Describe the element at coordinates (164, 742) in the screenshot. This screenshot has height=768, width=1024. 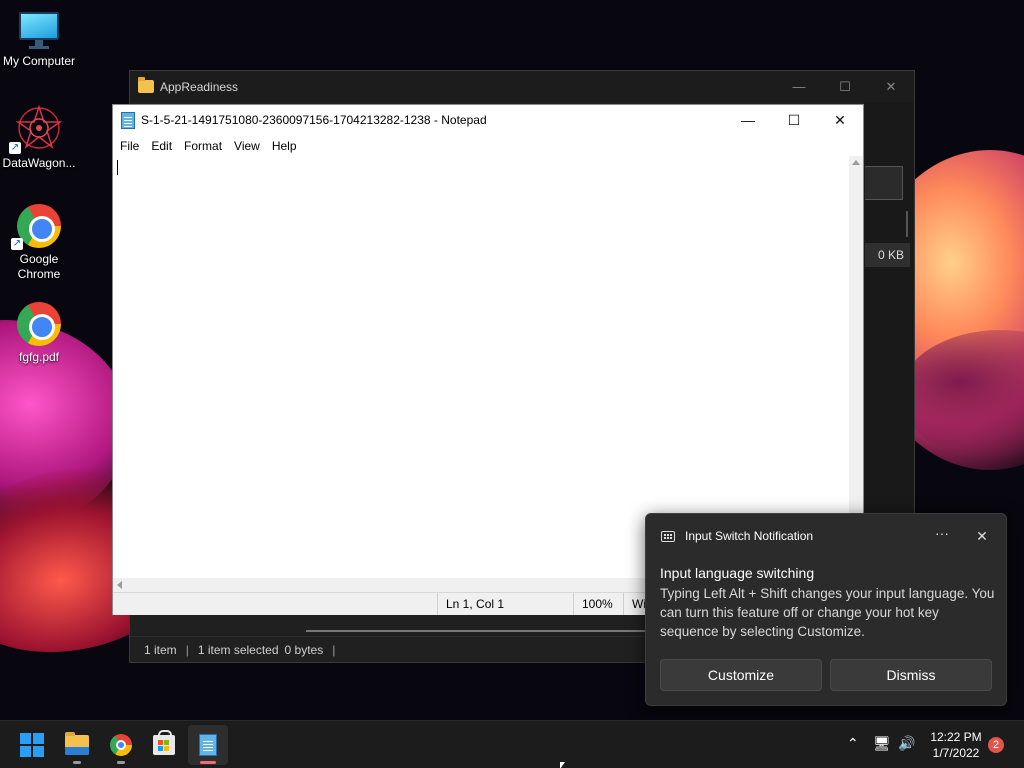
I see `store-icon` at that location.